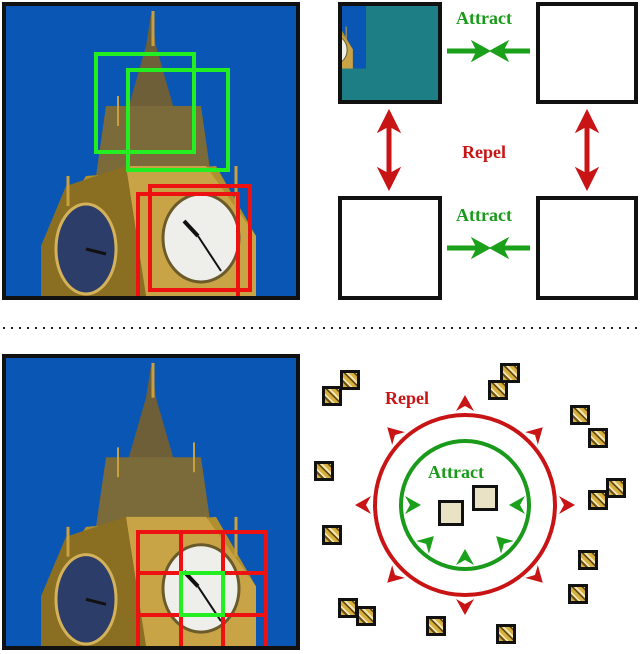  I want to click on repel-arrow-left, so click(389, 150).